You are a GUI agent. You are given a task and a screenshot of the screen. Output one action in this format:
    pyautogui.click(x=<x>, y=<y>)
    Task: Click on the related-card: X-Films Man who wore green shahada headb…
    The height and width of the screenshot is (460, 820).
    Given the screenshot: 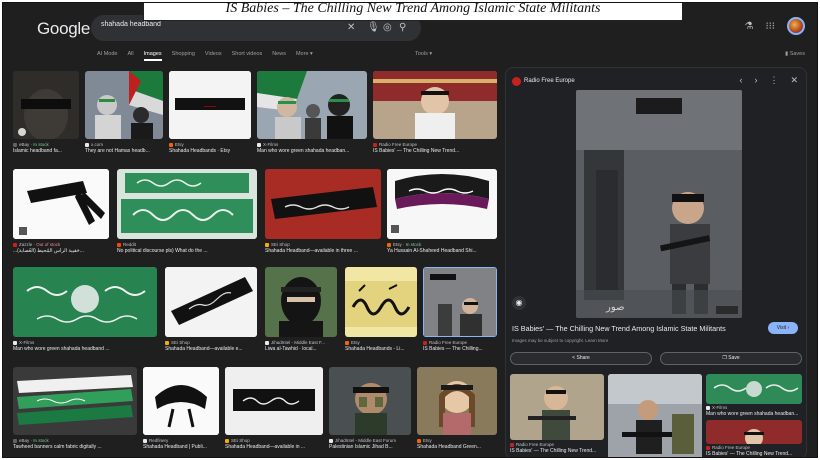 What is the action you would take?
    pyautogui.click(x=754, y=415)
    